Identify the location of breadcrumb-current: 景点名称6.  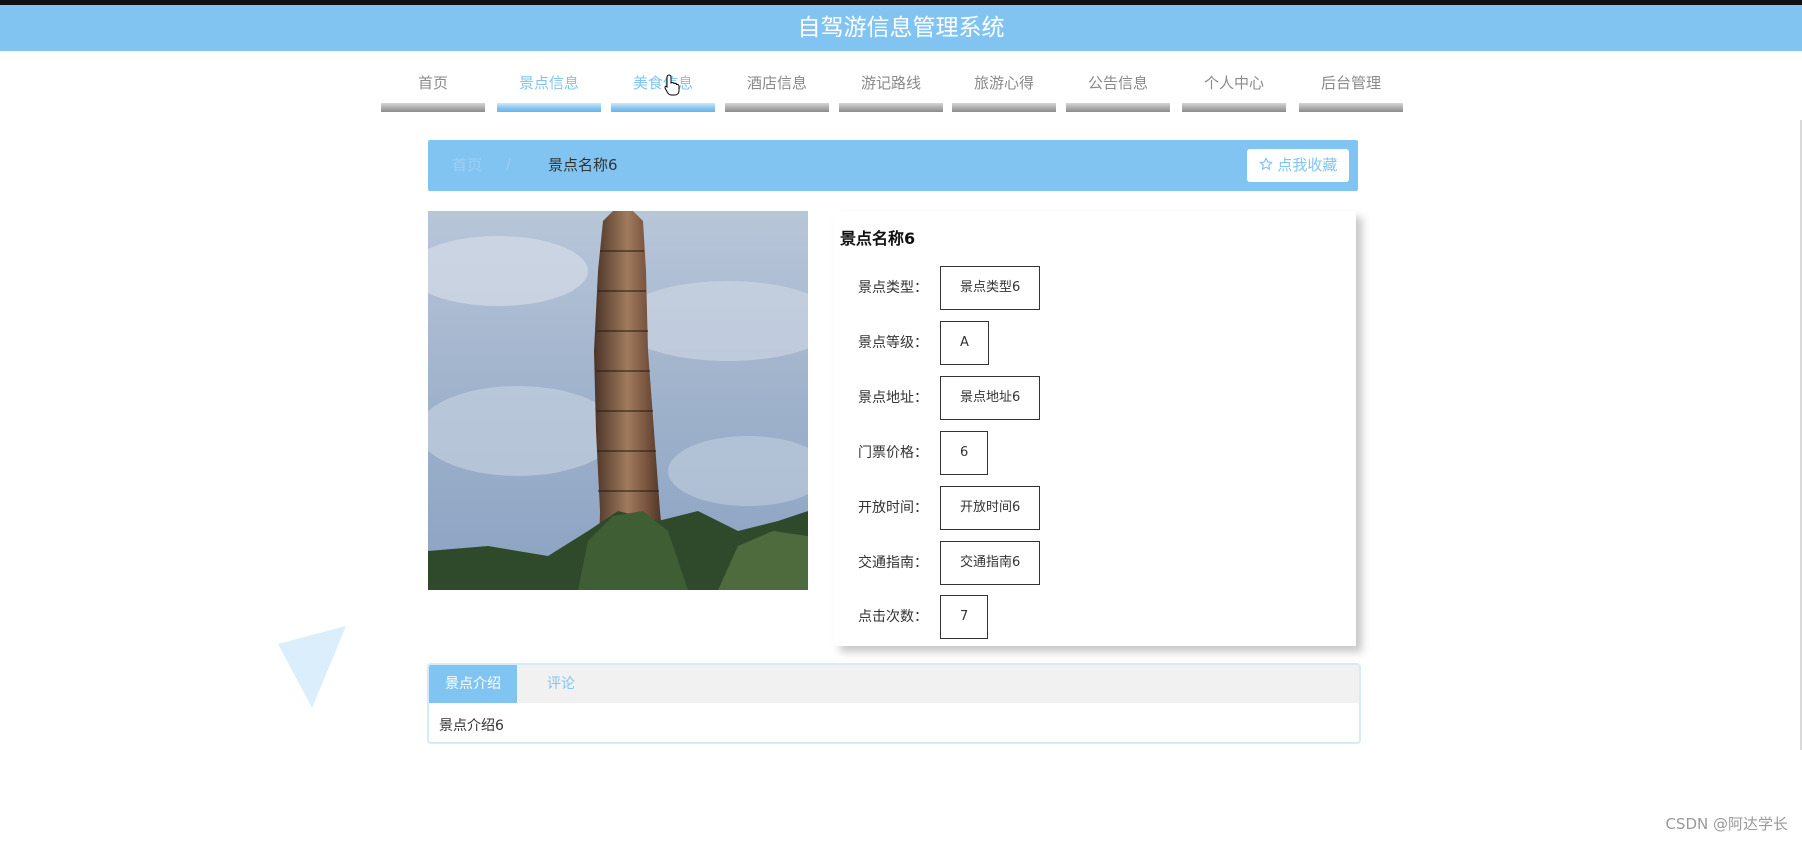
(583, 165).